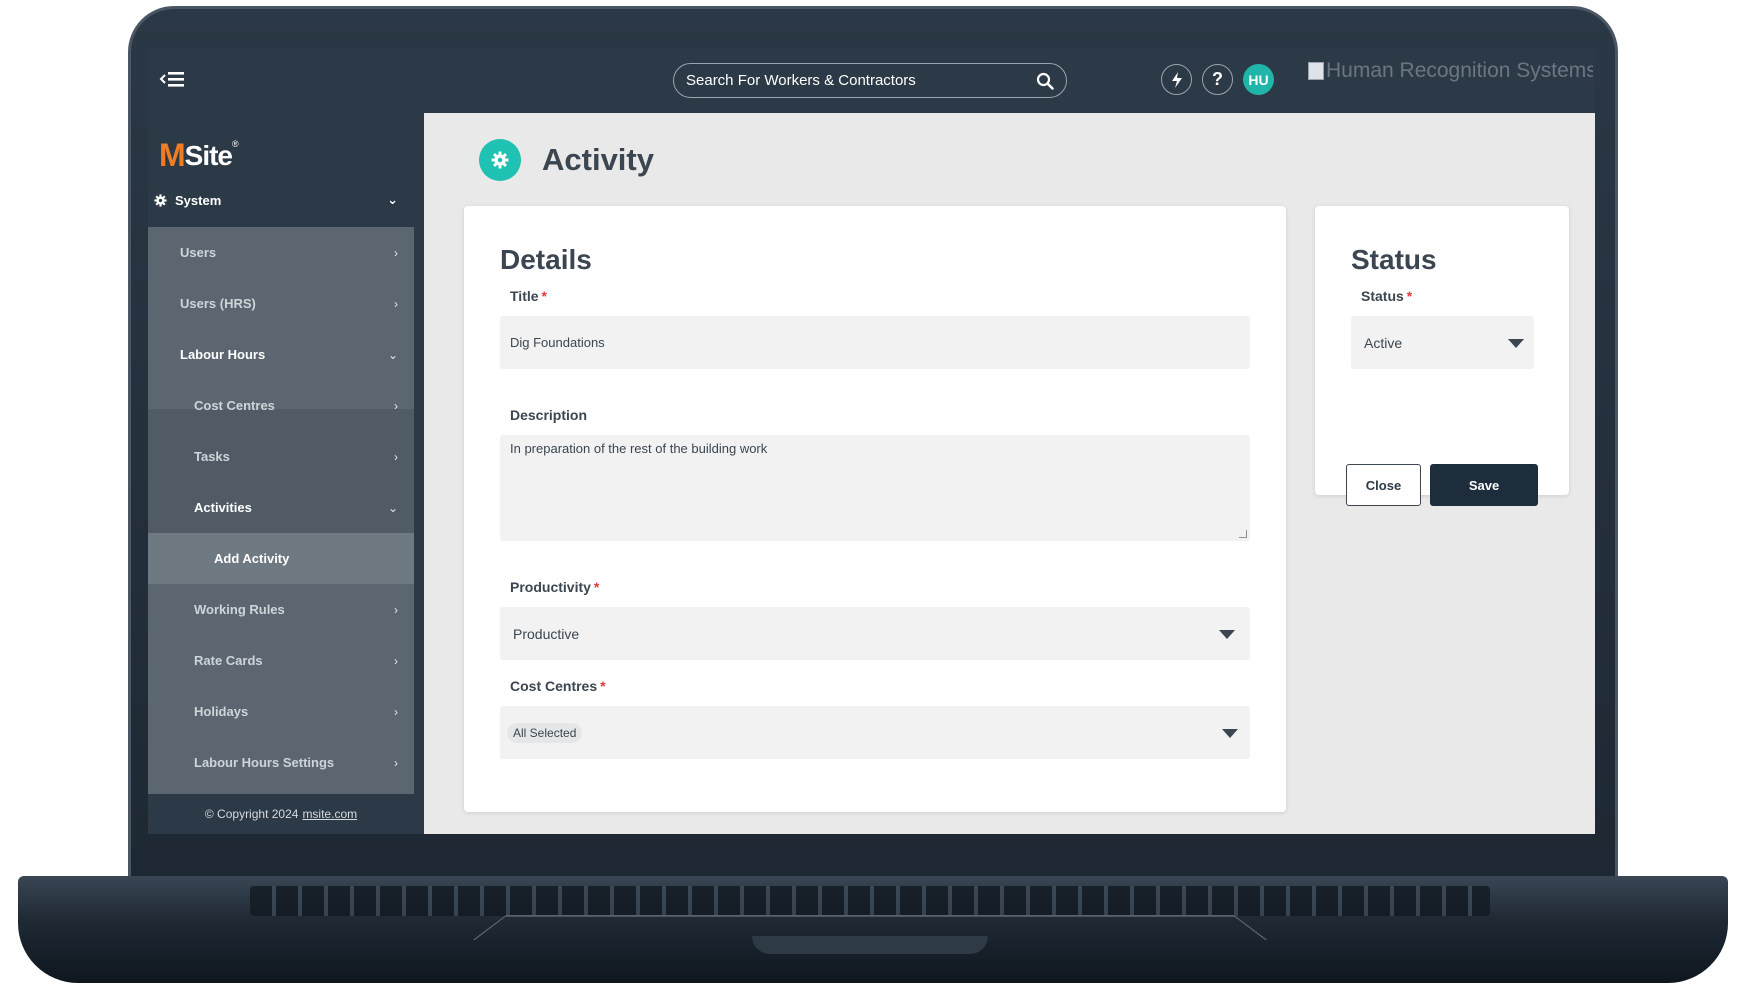 The width and height of the screenshot is (1745, 983). What do you see at coordinates (234, 405) in the screenshot?
I see `sidebar-item-label: Cost Centres` at bounding box center [234, 405].